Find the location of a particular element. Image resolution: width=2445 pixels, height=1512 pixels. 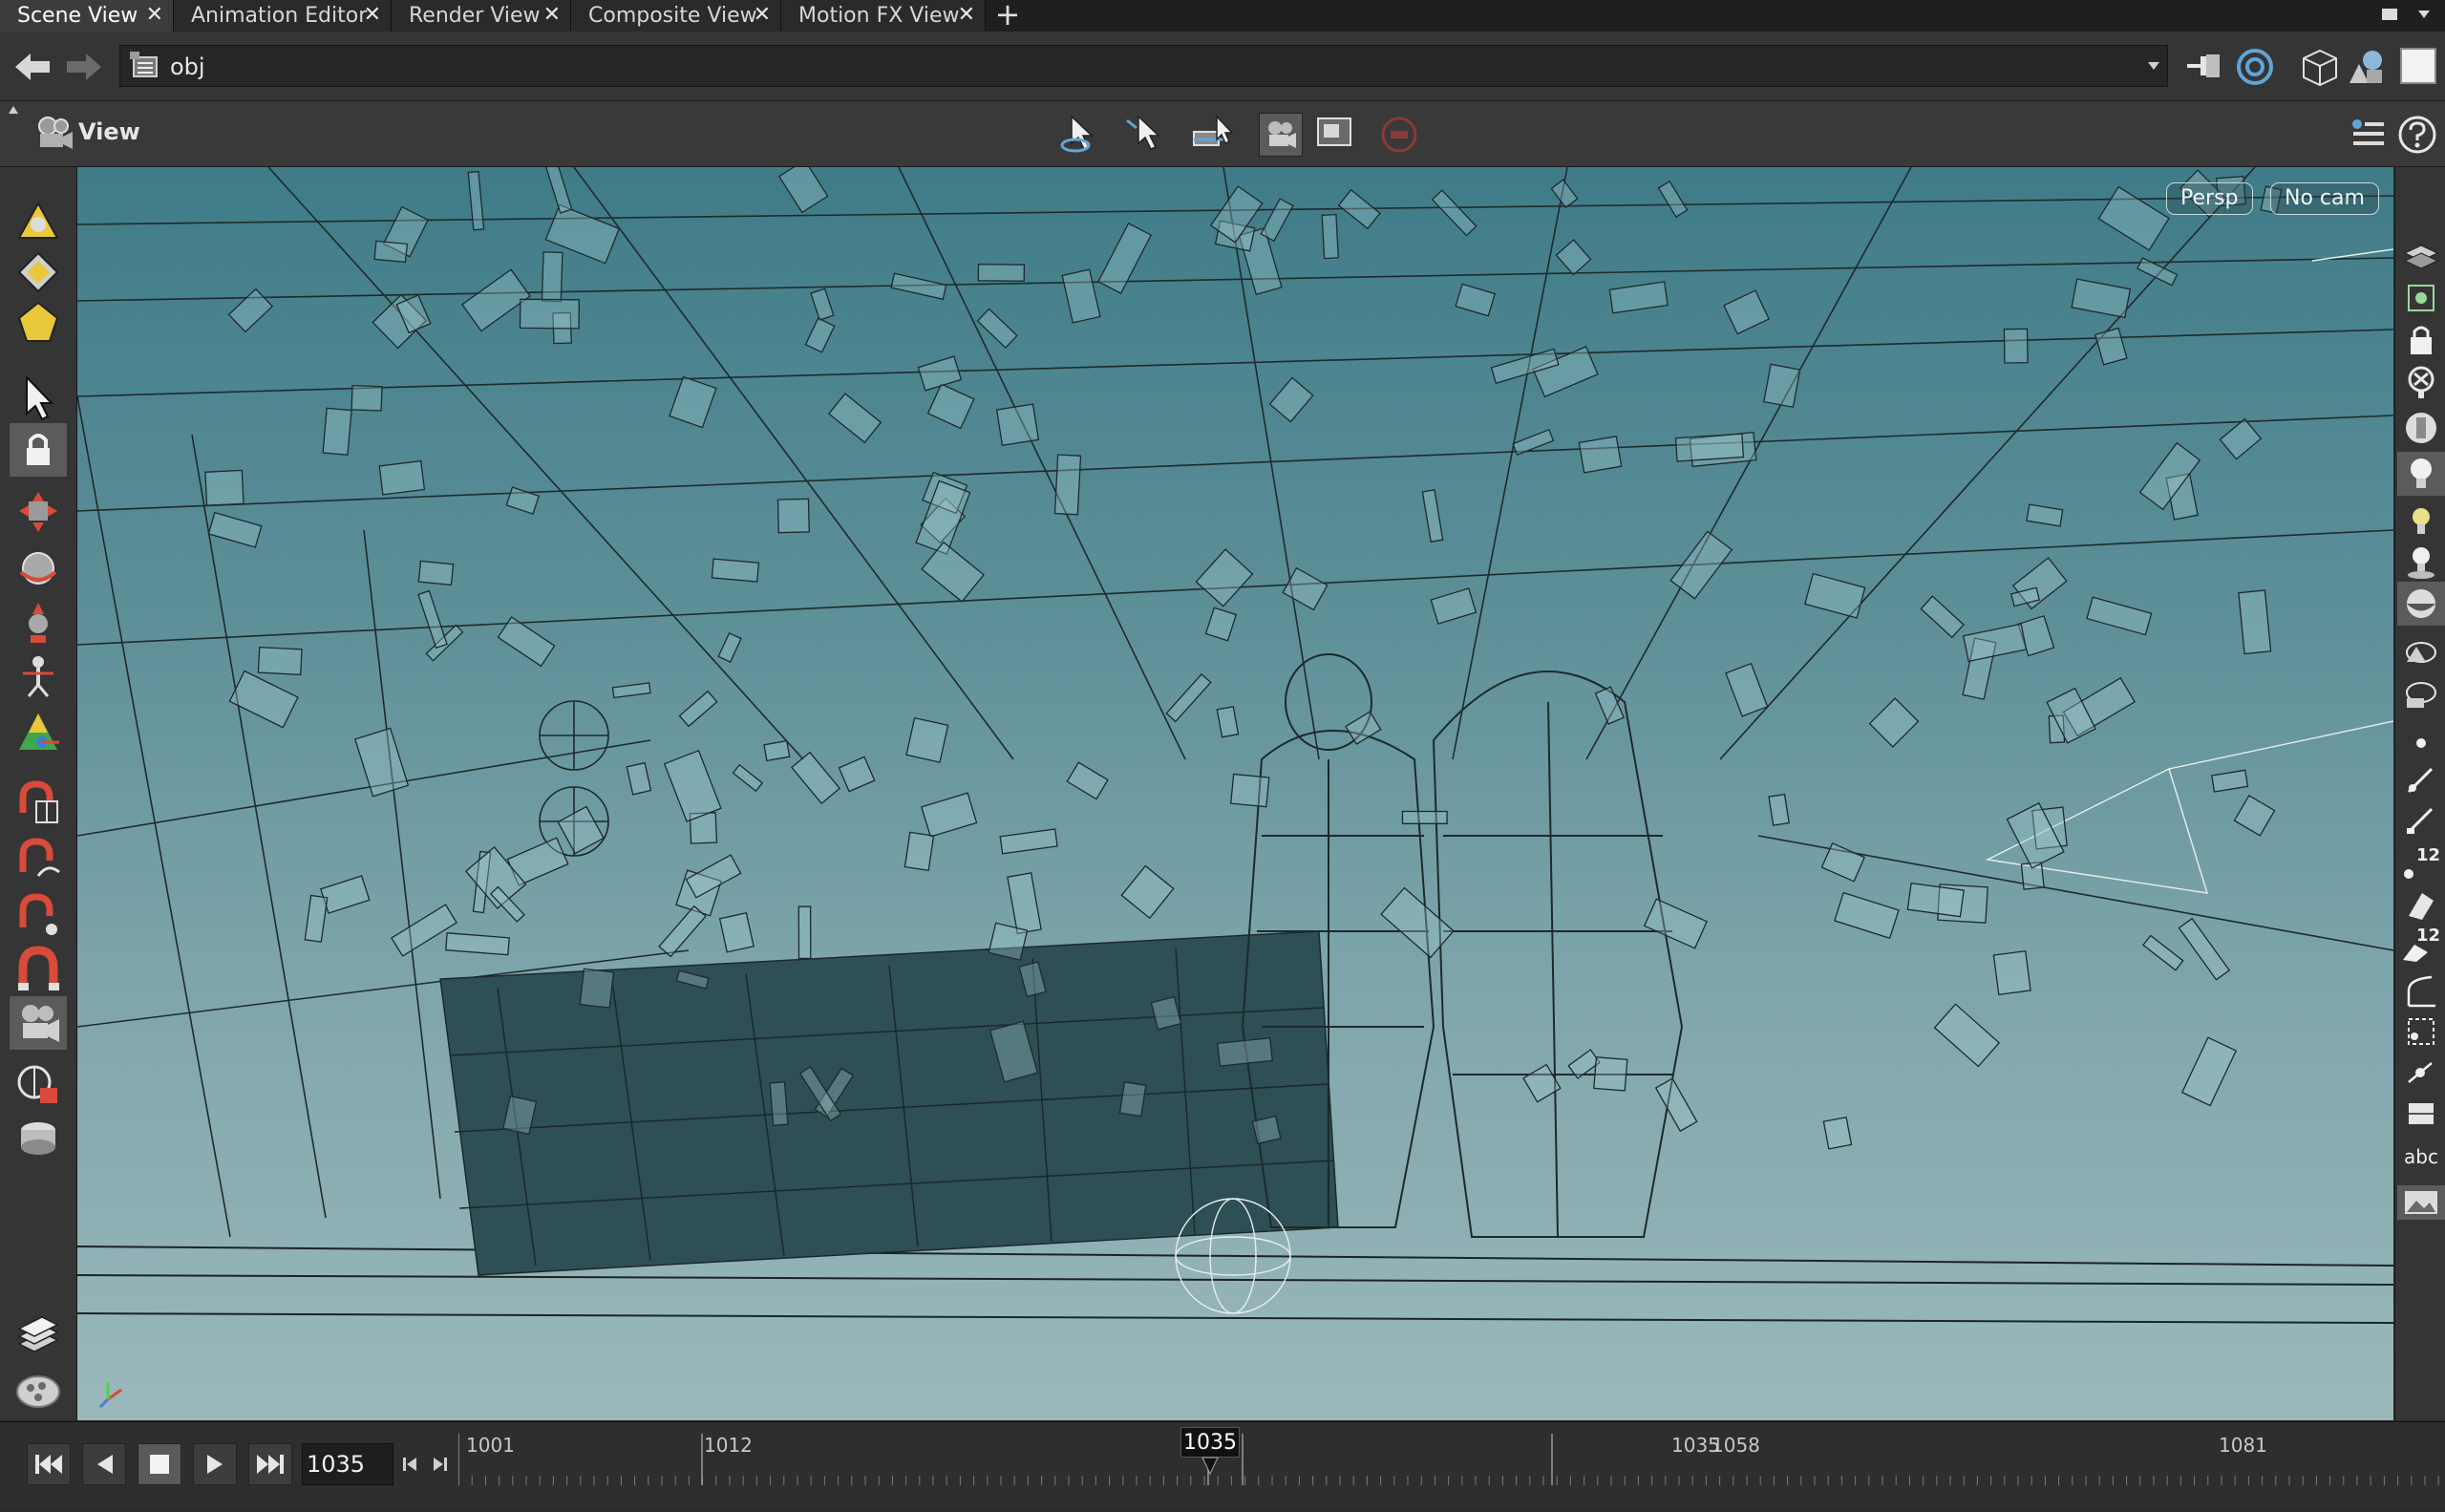

scale-tool-icon is located at coordinates (38, 624).